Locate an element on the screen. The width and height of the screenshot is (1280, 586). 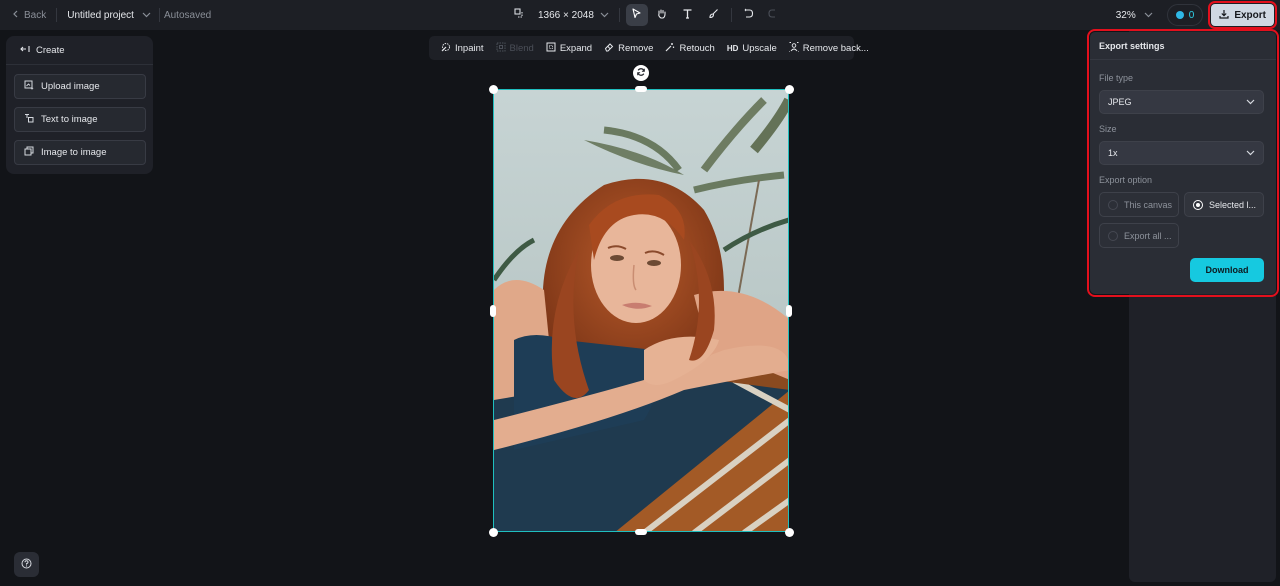
redo-button is located at coordinates (773, 15).